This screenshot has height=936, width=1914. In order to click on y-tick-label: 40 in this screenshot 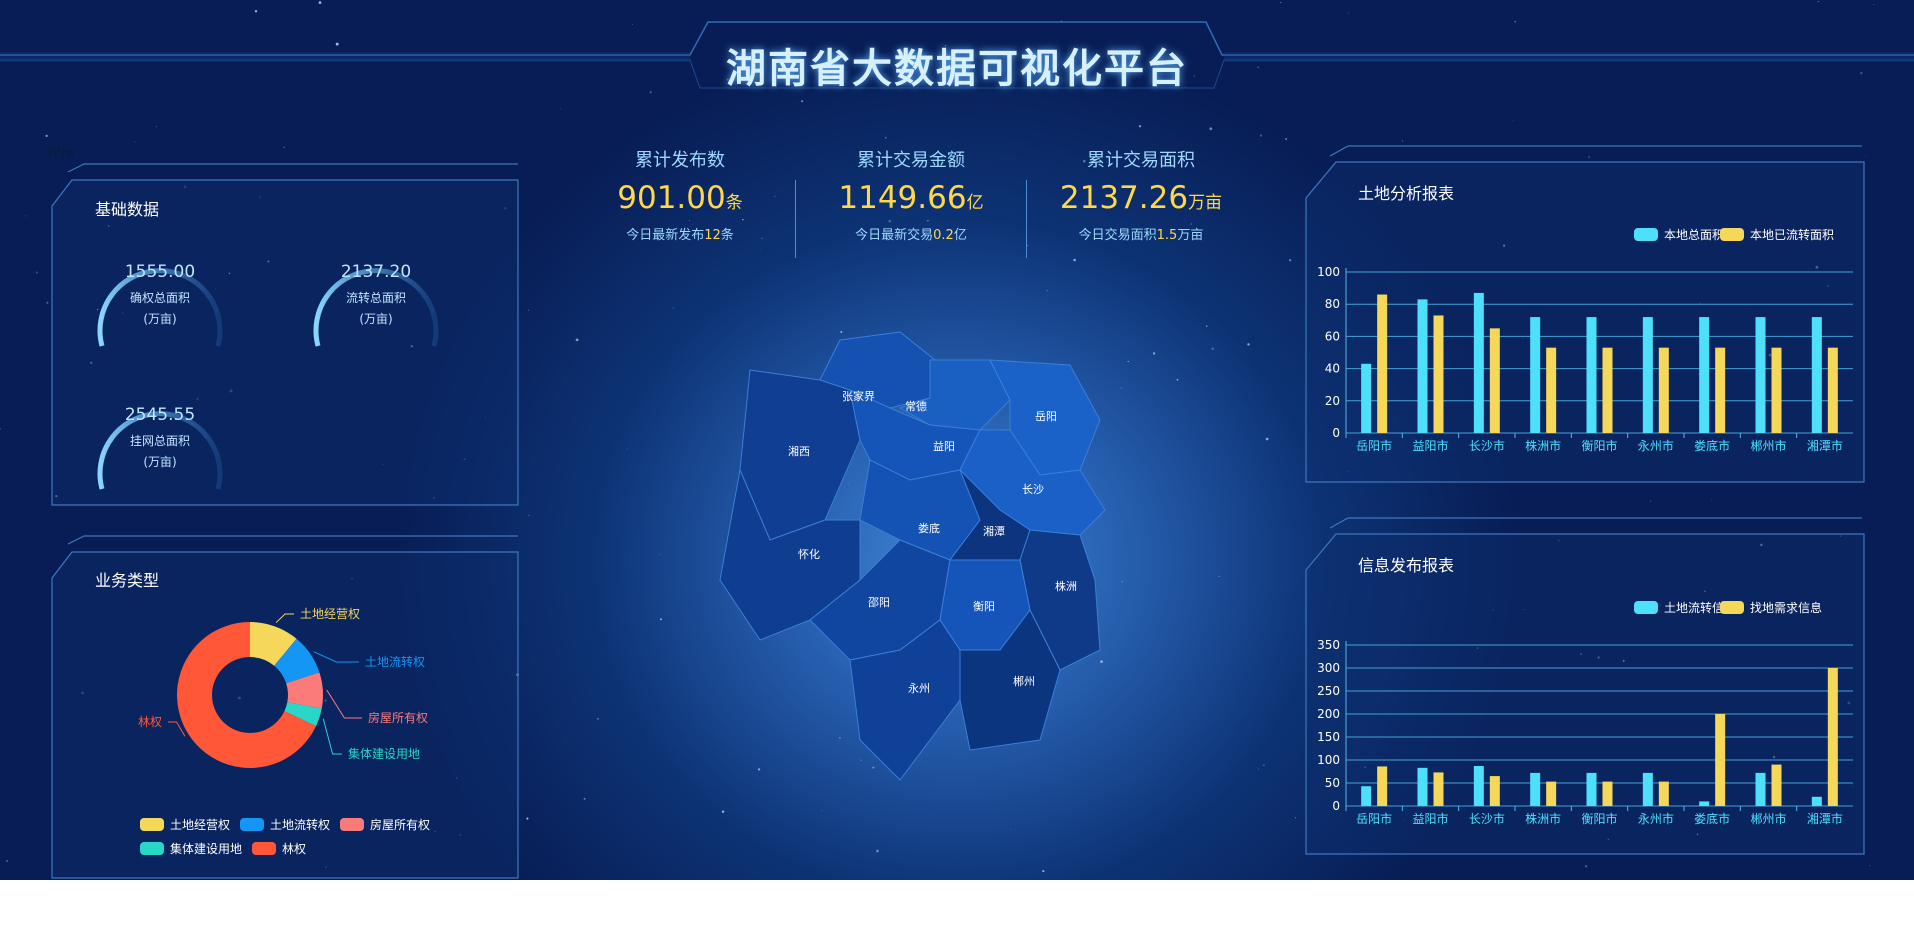, I will do `click(1332, 369)`.